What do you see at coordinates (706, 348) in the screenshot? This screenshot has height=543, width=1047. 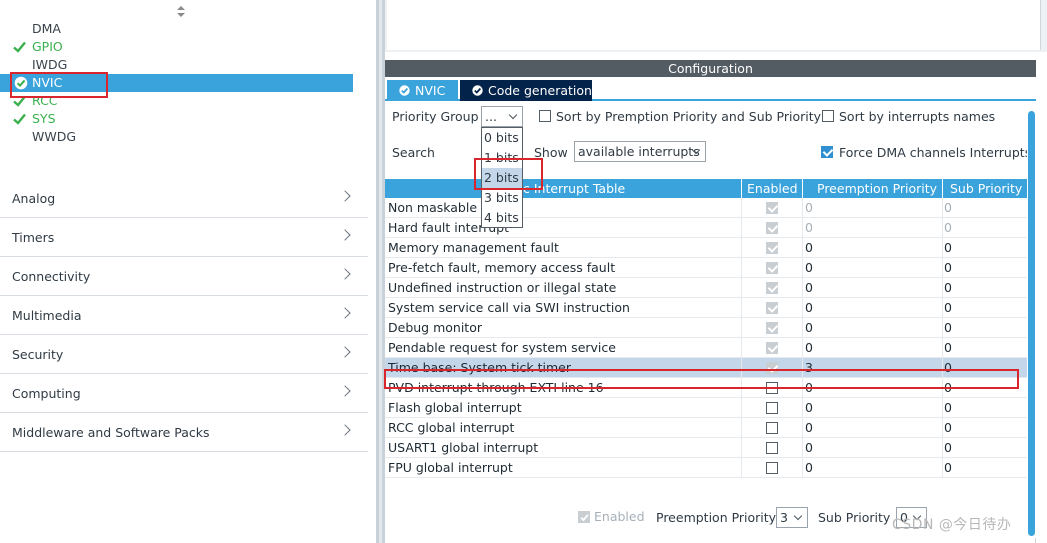 I see `table-row: Pendable request for system service 0 0` at bounding box center [706, 348].